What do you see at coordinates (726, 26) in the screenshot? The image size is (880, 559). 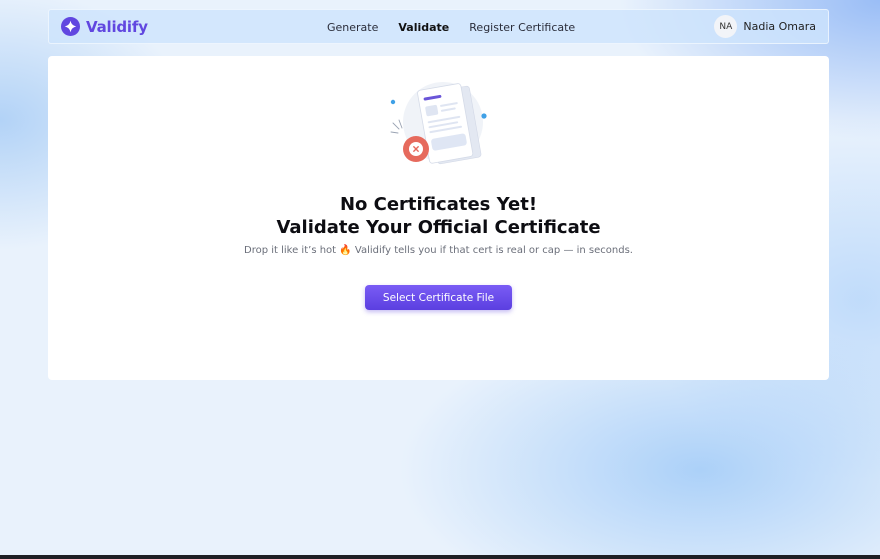 I see `avatar: NA` at bounding box center [726, 26].